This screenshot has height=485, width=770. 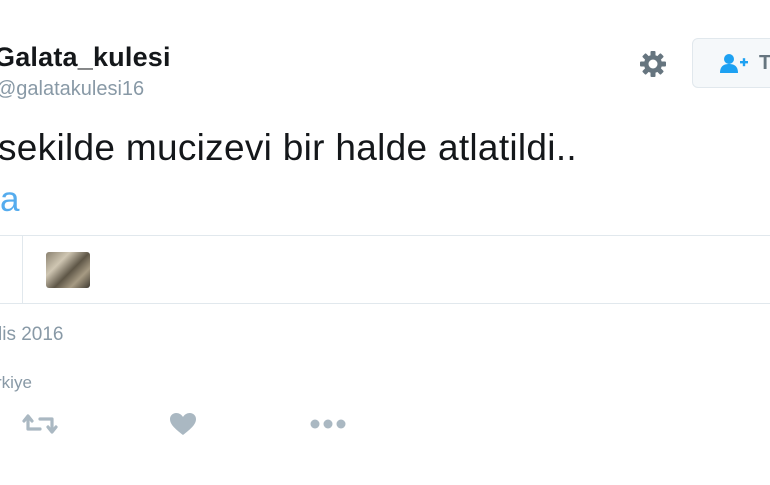 I want to click on heart-icon, so click(x=183, y=424).